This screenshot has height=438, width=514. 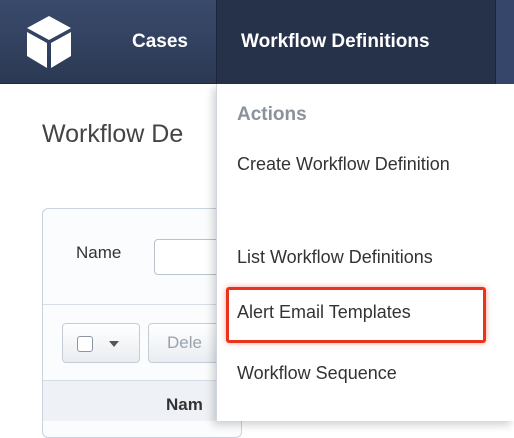 I want to click on panel-divider, so click(x=133, y=304).